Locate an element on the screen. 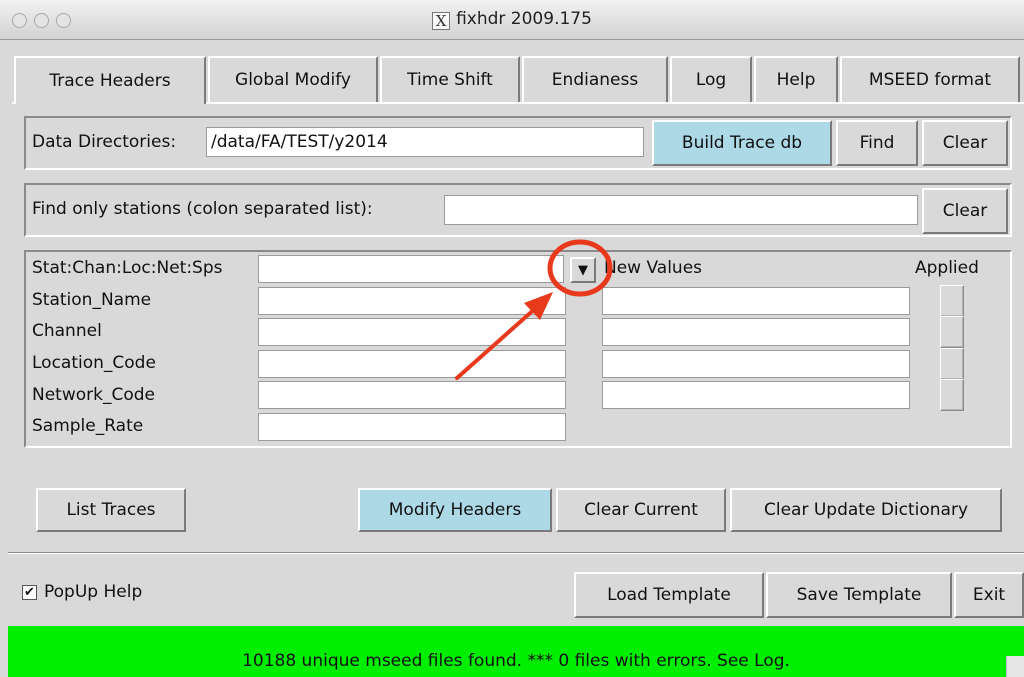 This screenshot has width=1024, height=677. tab-trace-headers-face: Trace Headers is located at coordinates (110, 80).